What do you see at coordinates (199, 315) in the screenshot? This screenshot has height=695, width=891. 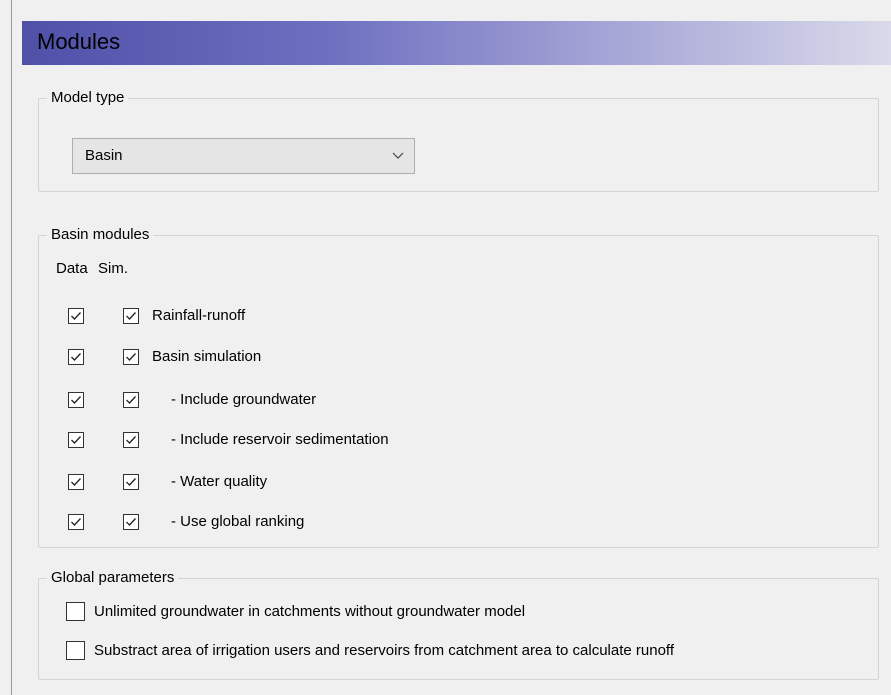 I see `module-label: Rainfall-runoff` at bounding box center [199, 315].